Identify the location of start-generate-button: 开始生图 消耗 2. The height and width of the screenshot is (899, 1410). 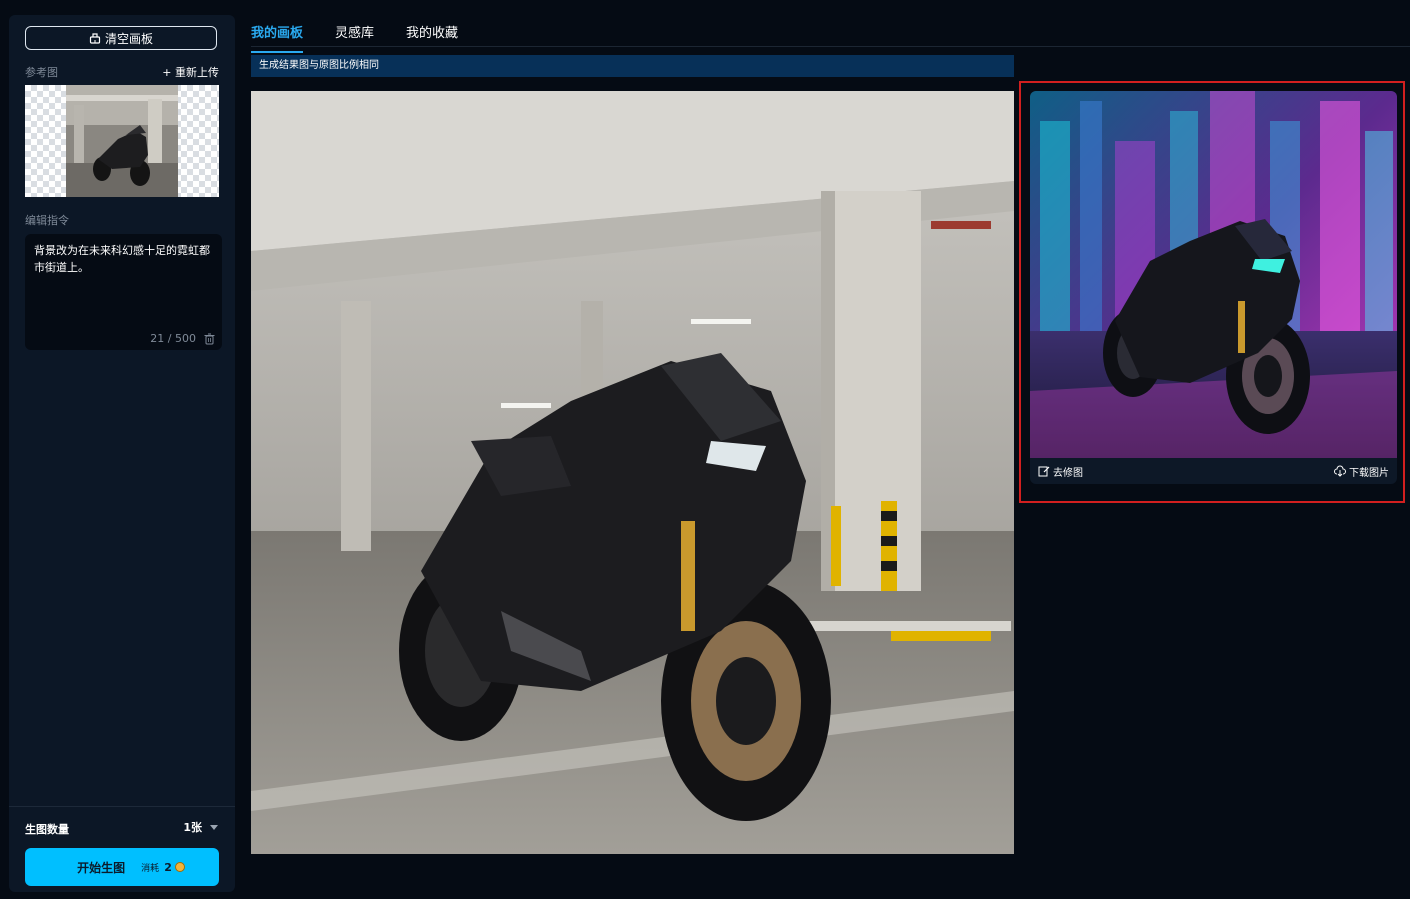
(122, 867).